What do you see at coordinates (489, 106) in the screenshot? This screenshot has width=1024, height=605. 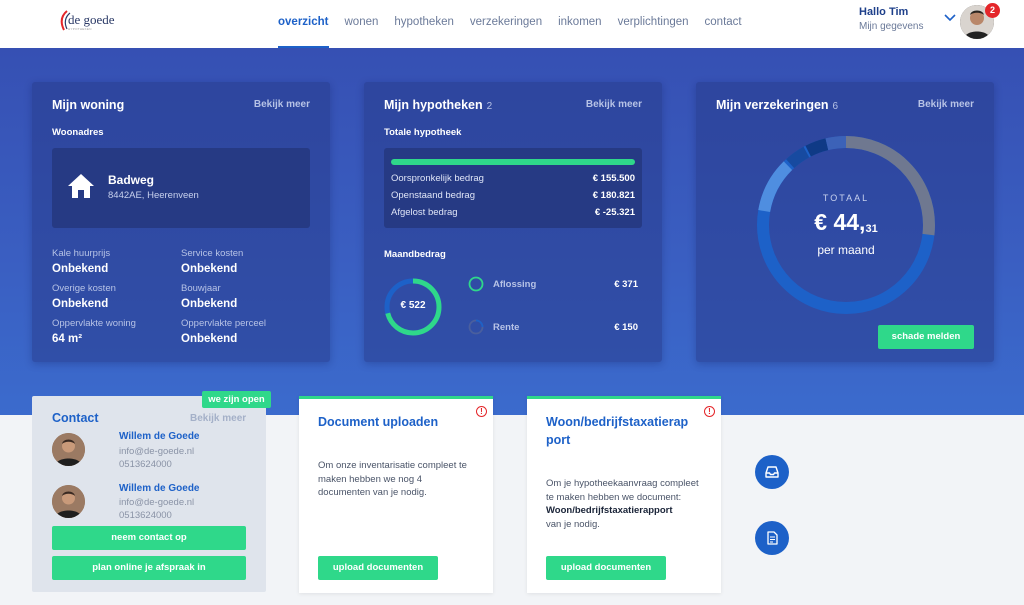 I see `hypotheken-count: 2` at bounding box center [489, 106].